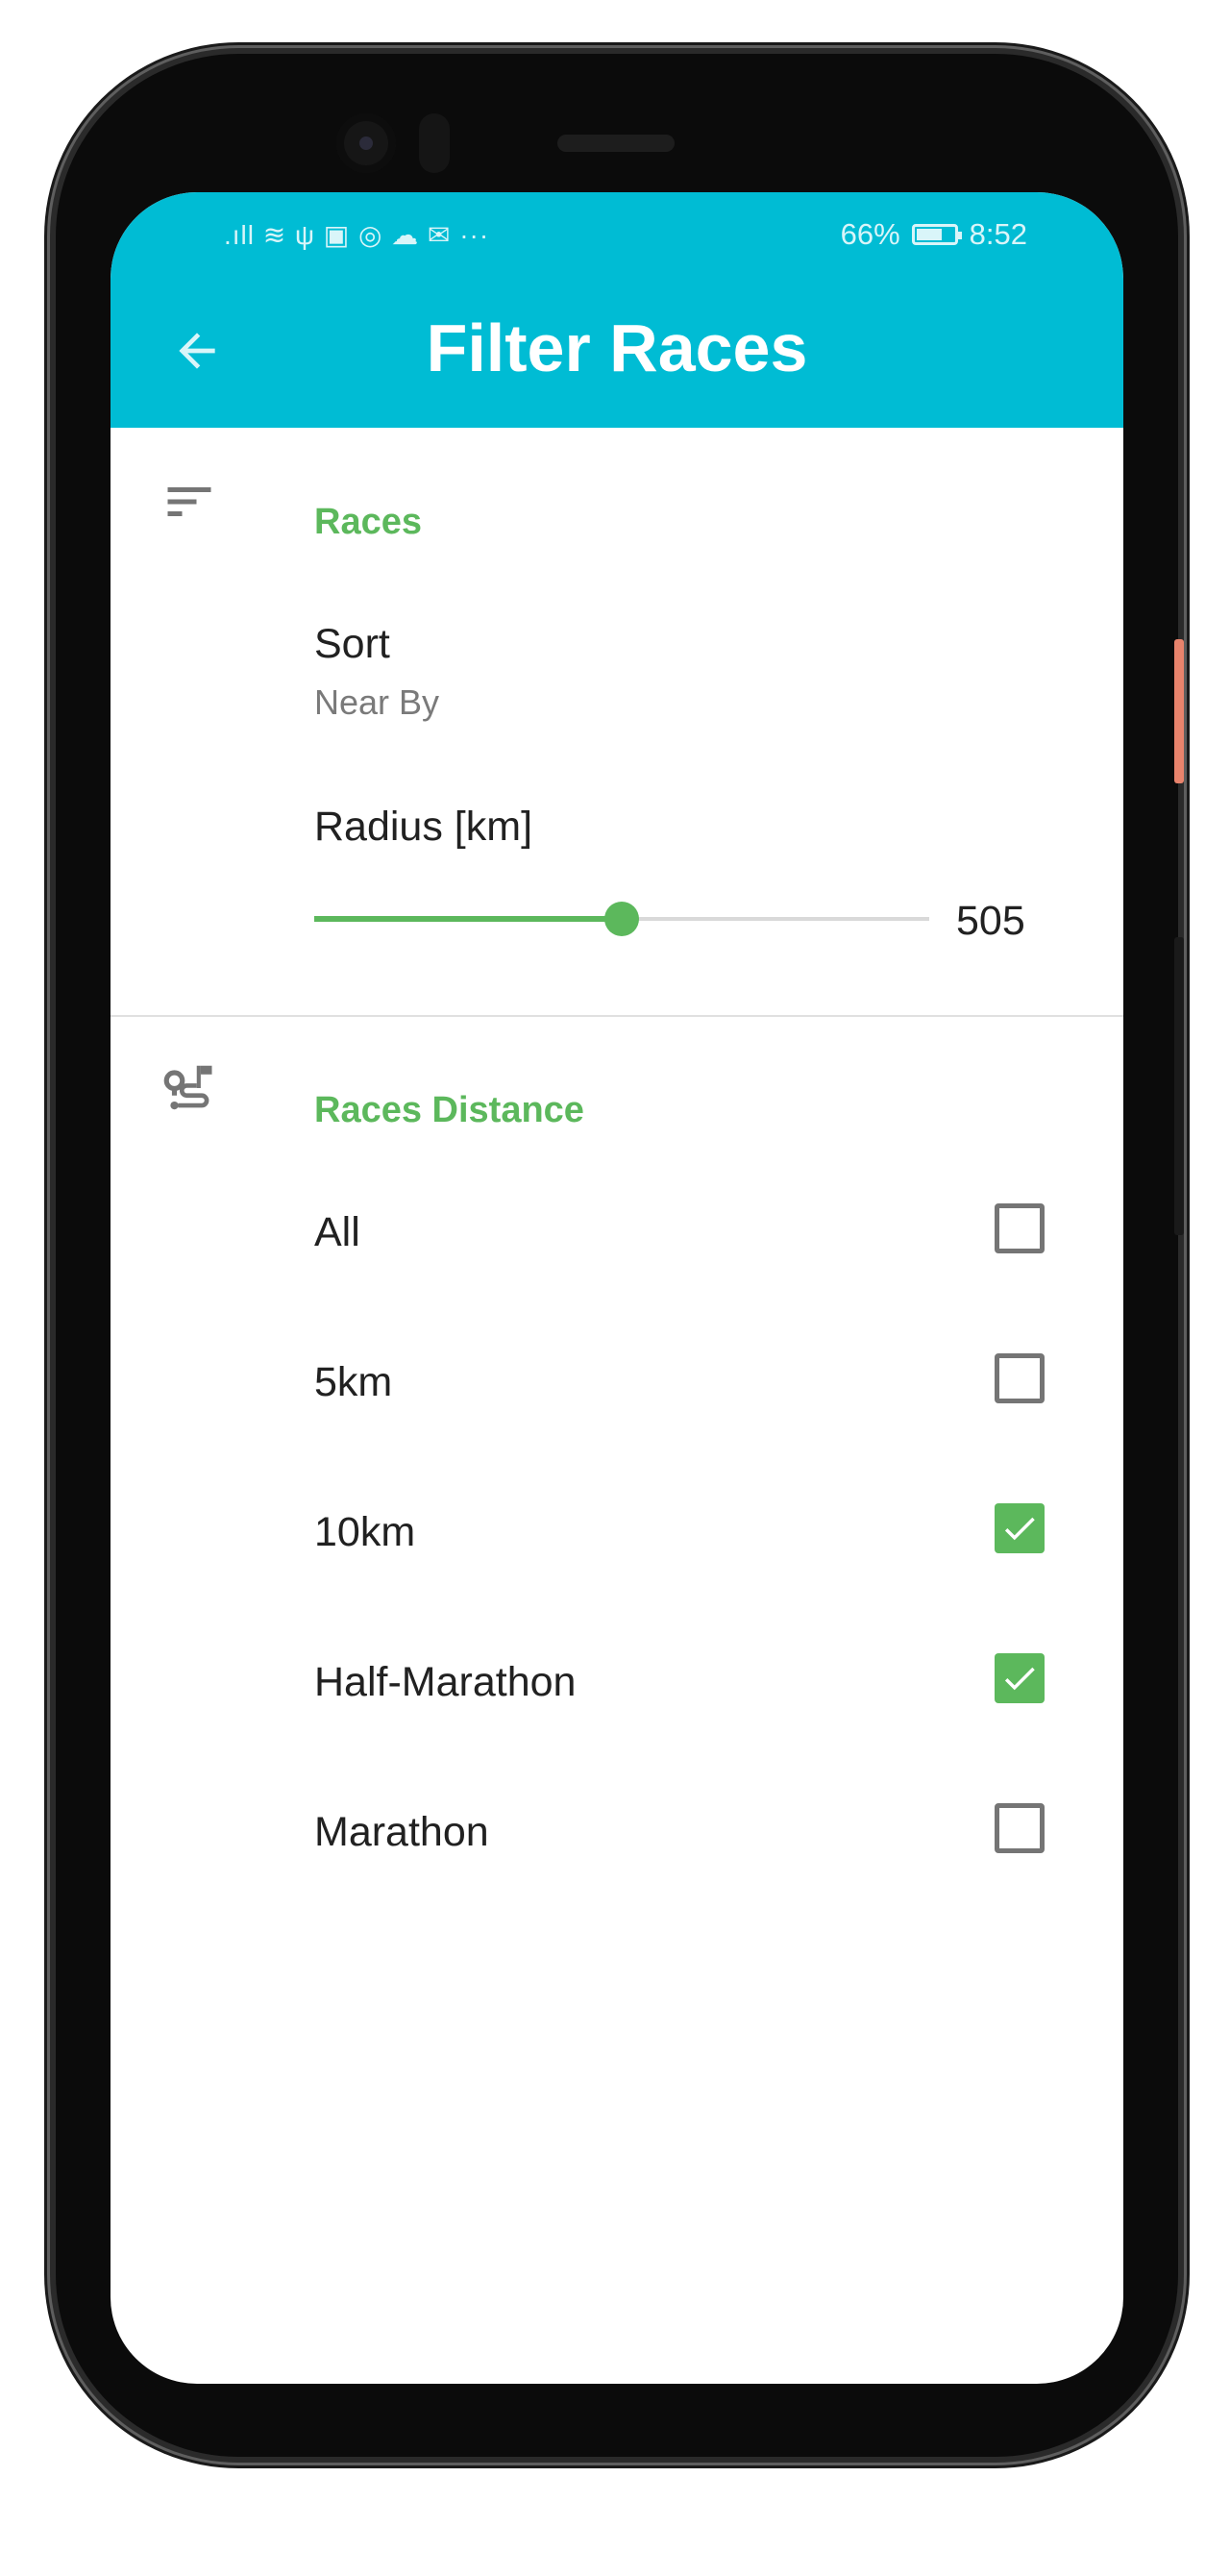 The image size is (1230, 2576). I want to click on battery-icon, so click(936, 235).